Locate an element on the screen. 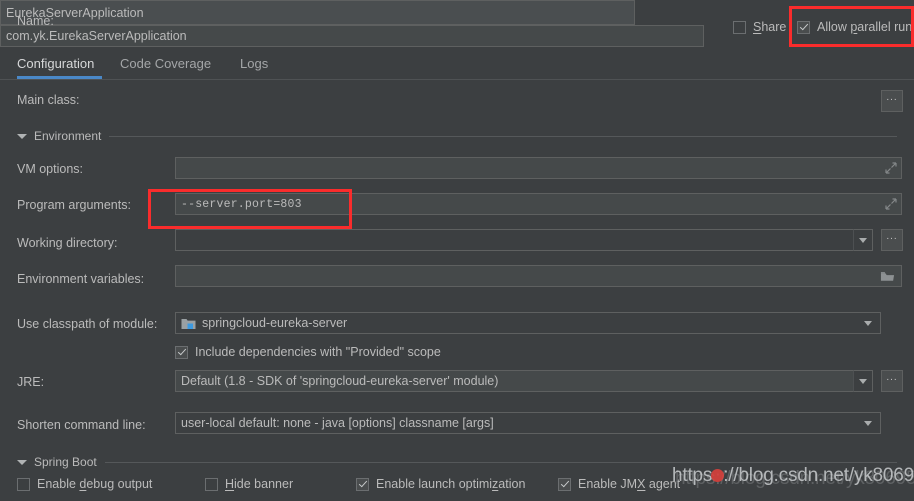 The image size is (914, 501). shorten-command-line-label: Shorten command line: is located at coordinates (81, 425).